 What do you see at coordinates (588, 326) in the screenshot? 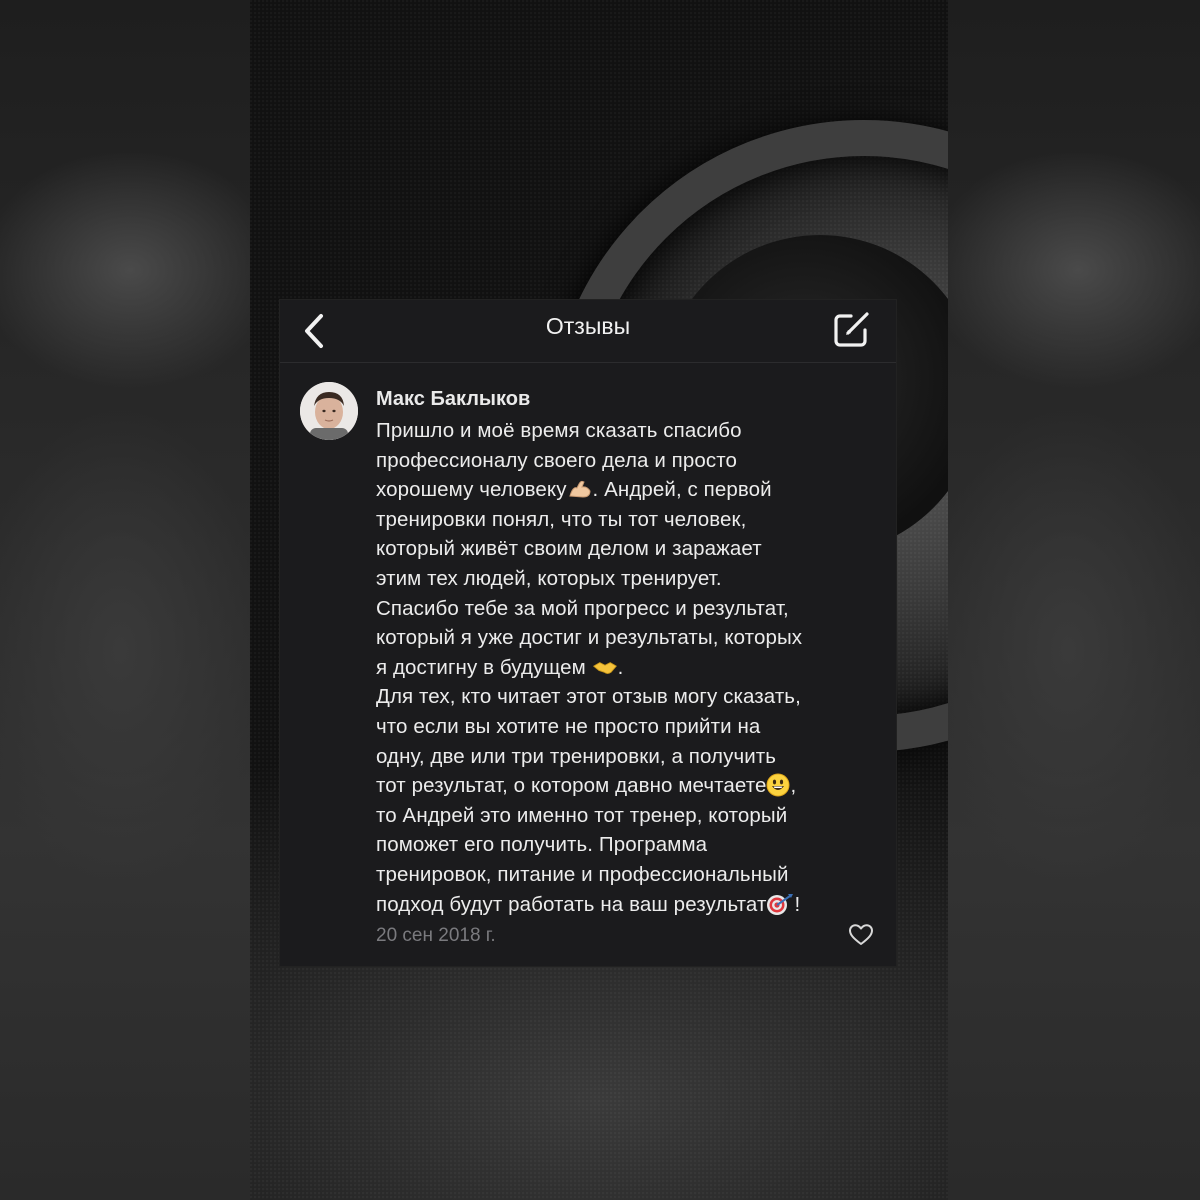
I see `page-title: Отзывы` at bounding box center [588, 326].